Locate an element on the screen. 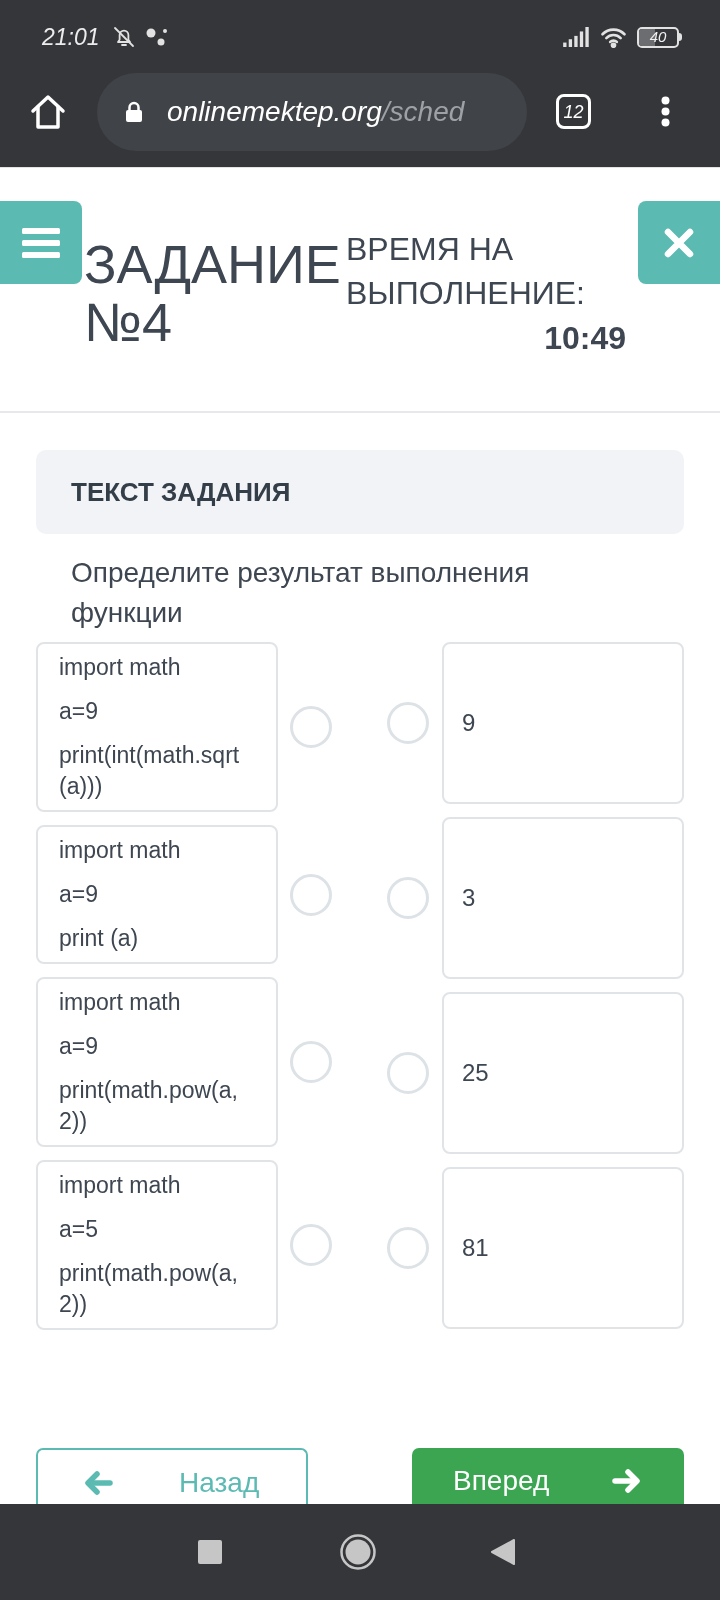 Image resolution: width=720 pixels, height=1600 pixels. address-bar: onlinemektep.org/sched is located at coordinates (312, 111).